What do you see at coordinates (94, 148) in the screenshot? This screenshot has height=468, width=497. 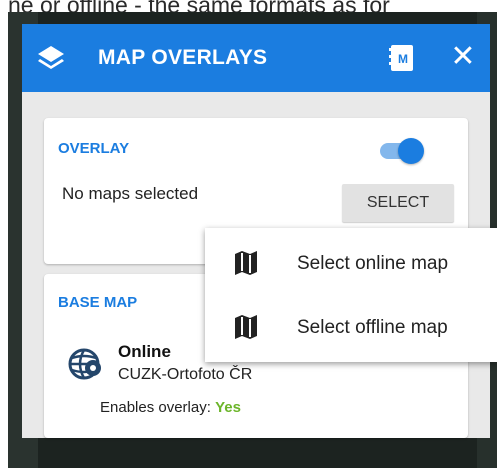 I see `overlay-section-label: OVERLAY` at bounding box center [94, 148].